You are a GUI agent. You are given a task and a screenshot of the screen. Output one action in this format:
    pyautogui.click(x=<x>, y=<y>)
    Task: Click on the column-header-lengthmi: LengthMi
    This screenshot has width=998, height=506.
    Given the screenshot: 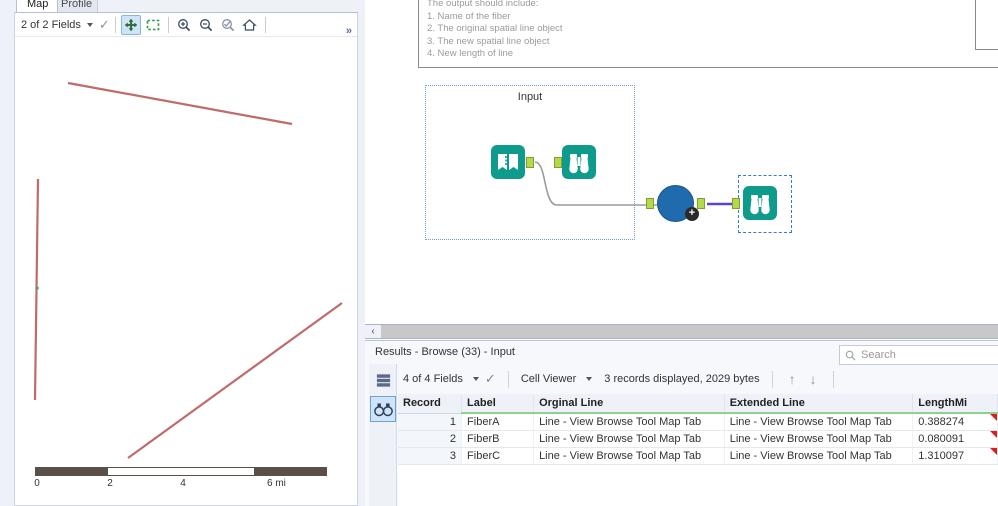 What is the action you would take?
    pyautogui.click(x=955, y=404)
    